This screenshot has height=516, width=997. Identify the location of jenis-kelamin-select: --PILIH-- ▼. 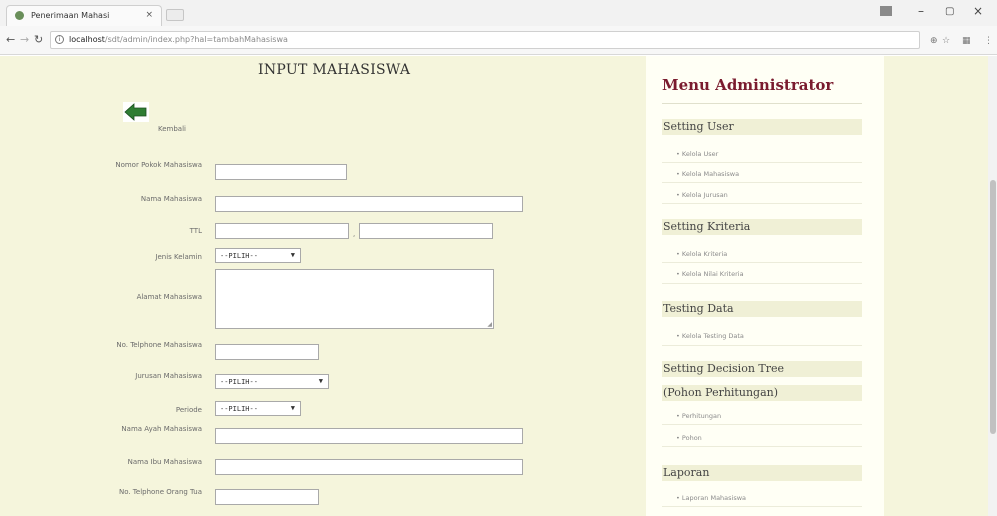
(258, 255).